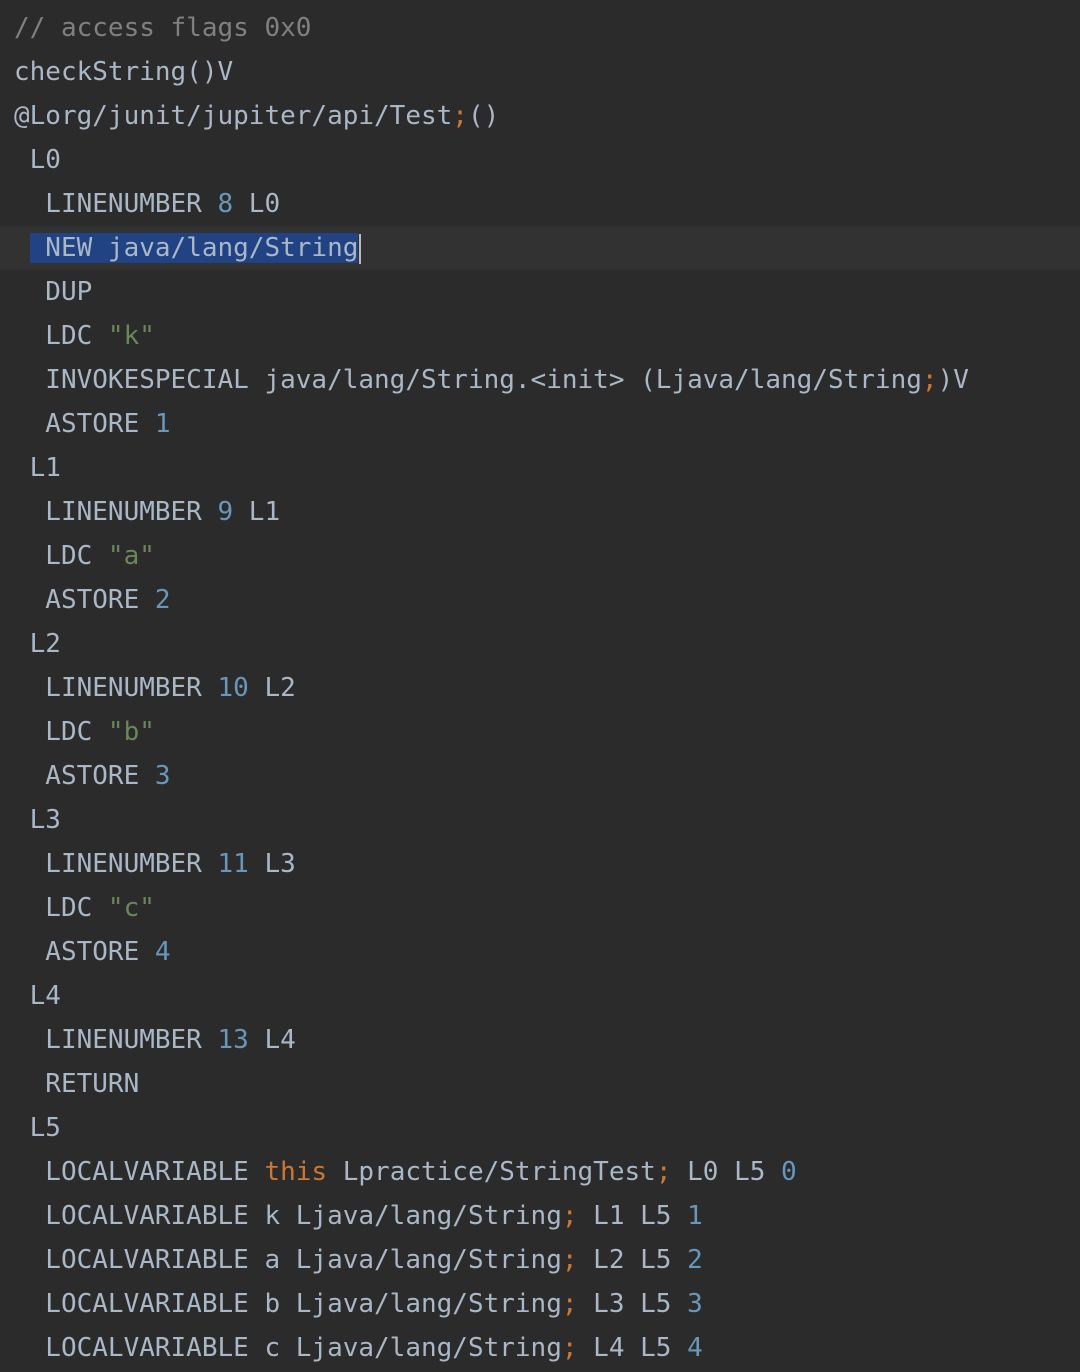 This screenshot has width=1080, height=1372. What do you see at coordinates (540, 292) in the screenshot?
I see `code-line: DUP` at bounding box center [540, 292].